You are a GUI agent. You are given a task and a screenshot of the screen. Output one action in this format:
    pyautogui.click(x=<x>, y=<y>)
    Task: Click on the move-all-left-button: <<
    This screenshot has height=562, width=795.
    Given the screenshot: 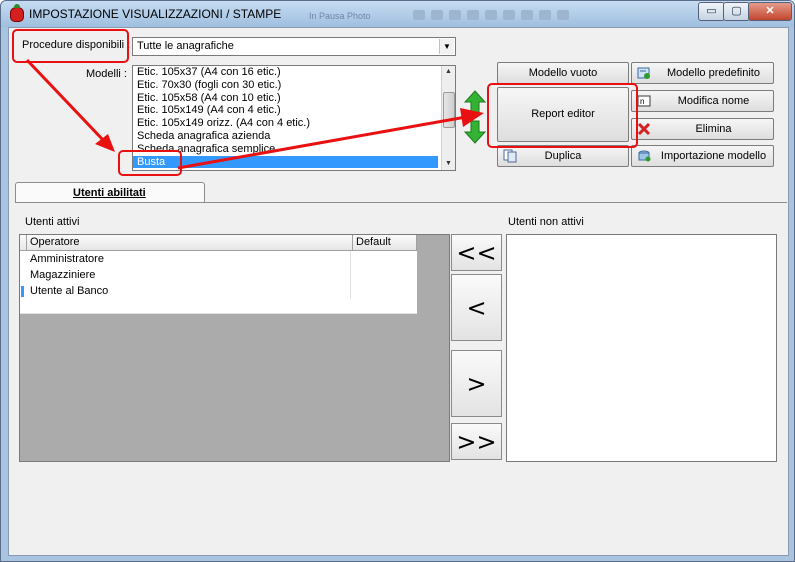 What is the action you would take?
    pyautogui.click(x=476, y=252)
    